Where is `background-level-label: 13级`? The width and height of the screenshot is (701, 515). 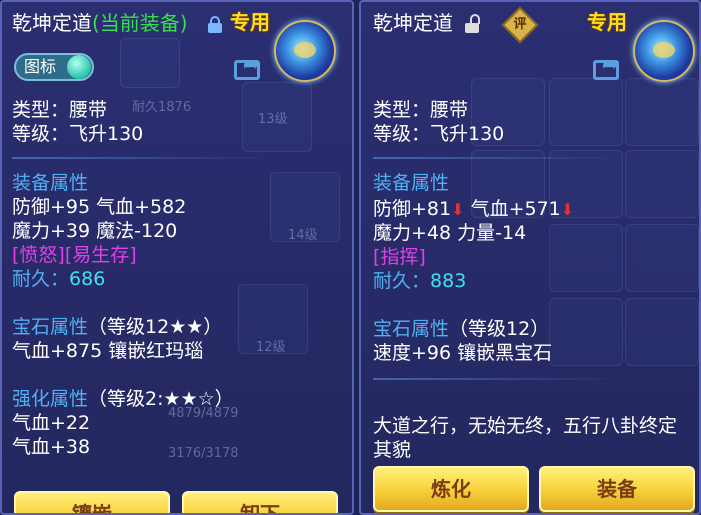 background-level-label: 13级 is located at coordinates (273, 119).